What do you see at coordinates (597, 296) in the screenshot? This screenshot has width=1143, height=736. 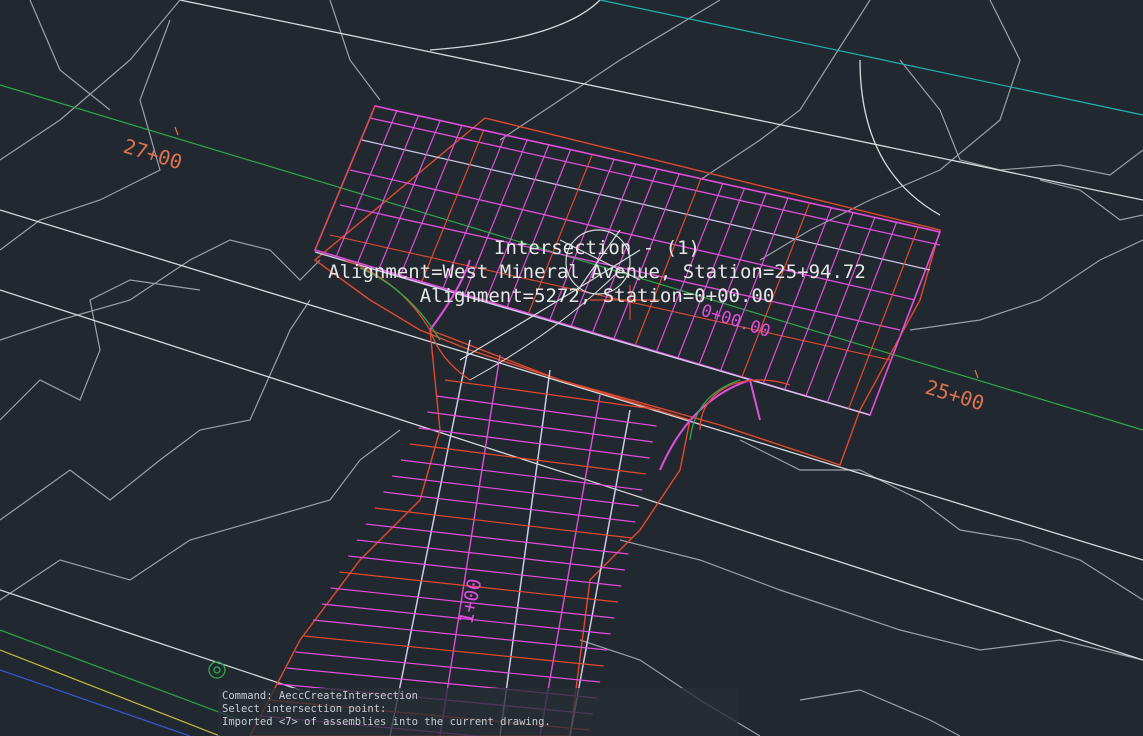 I see `annotation-line-3: Alignment=5272, Station=0+00.00` at bounding box center [597, 296].